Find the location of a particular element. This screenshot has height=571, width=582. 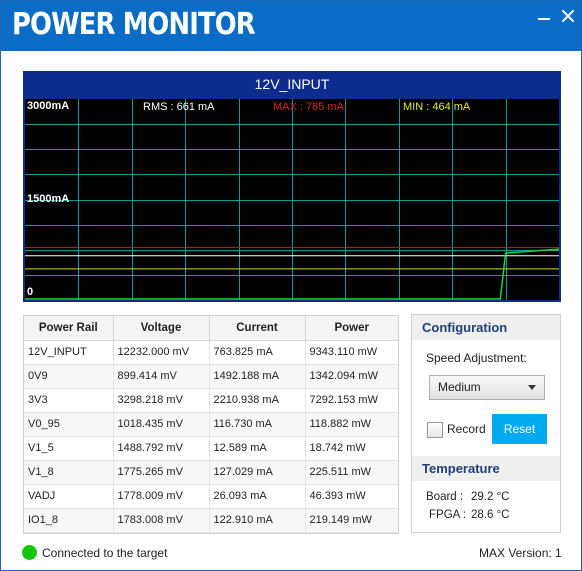

table-cell: 225.511 mW is located at coordinates (351, 472).